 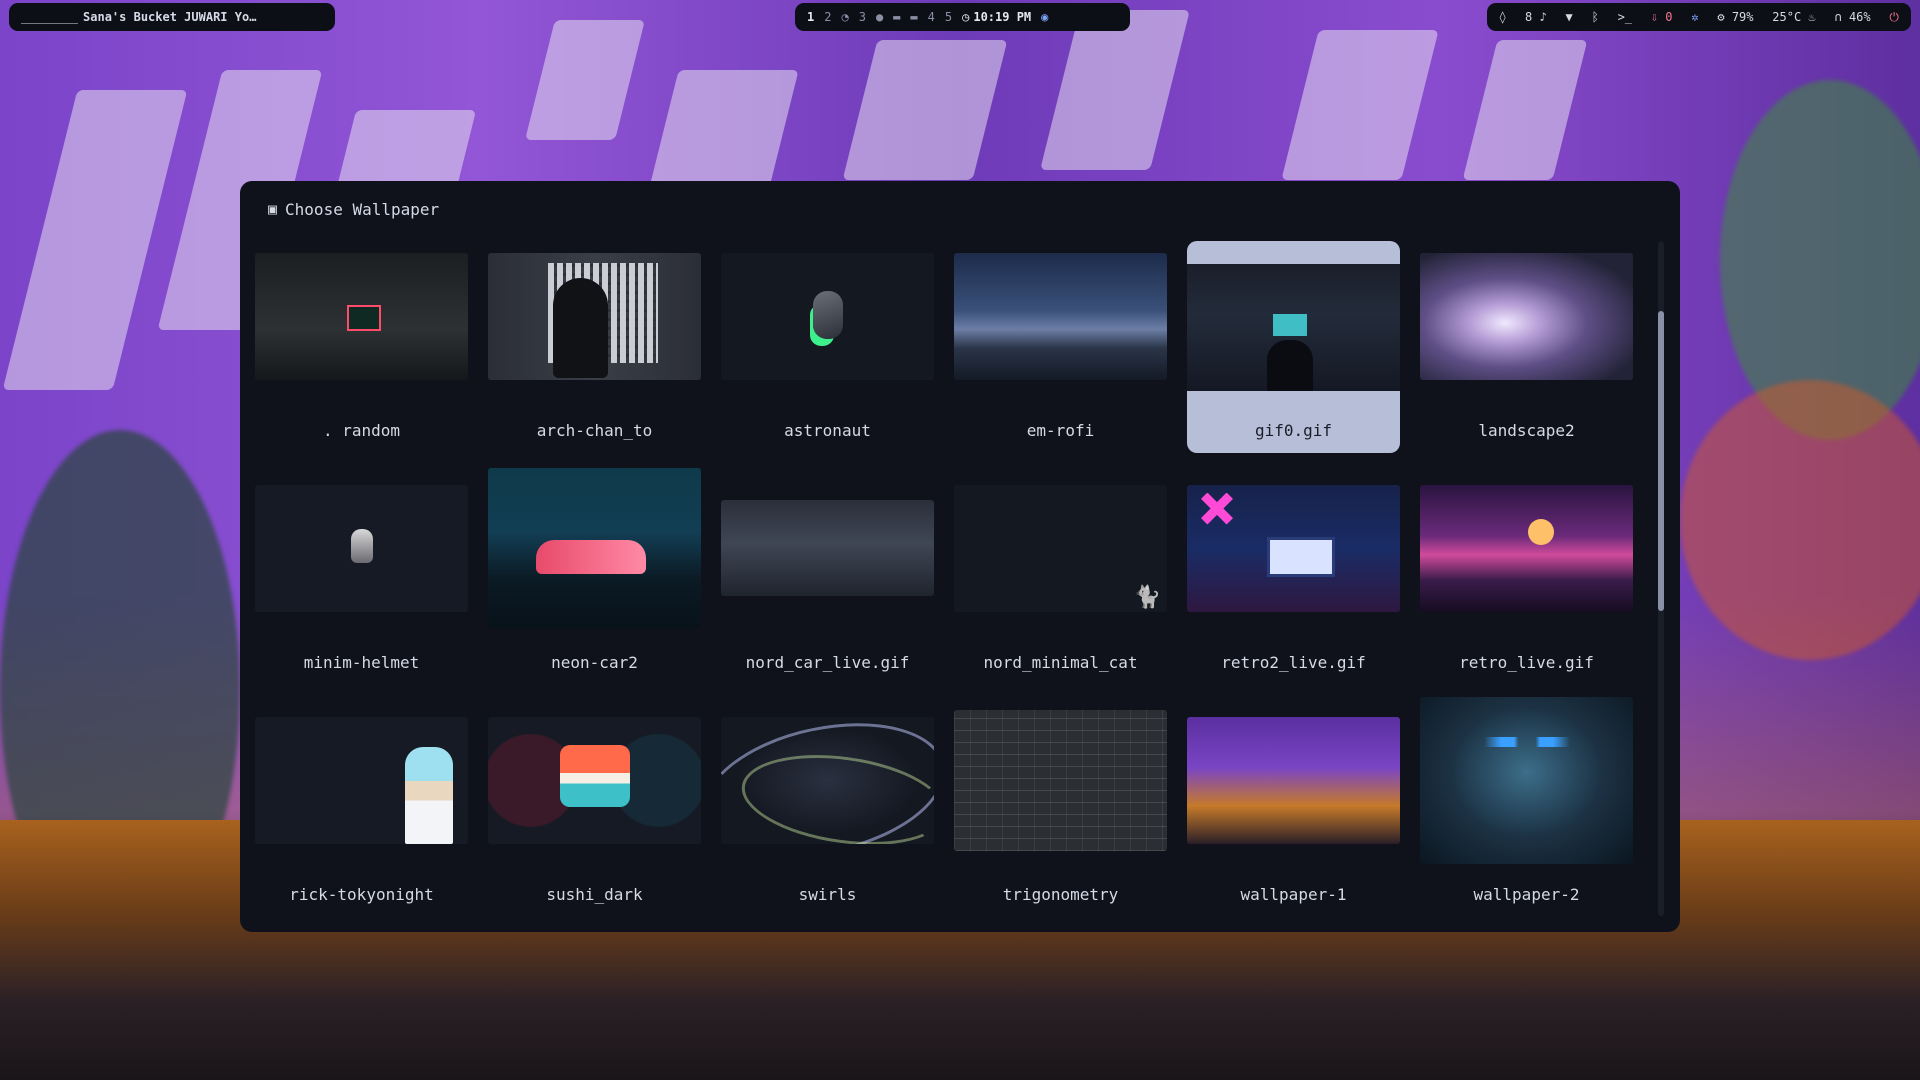 I want to click on headphone-battery-value: 46%, so click(x=1859, y=17).